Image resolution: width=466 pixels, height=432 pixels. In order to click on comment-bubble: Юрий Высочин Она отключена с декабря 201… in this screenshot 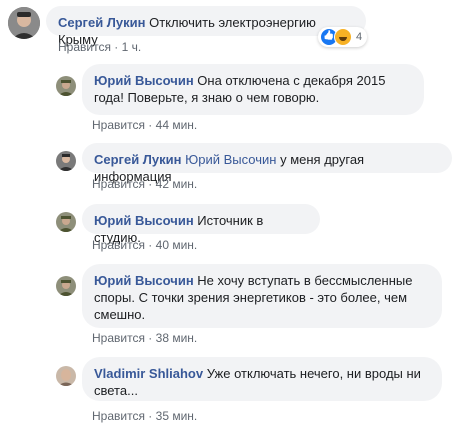, I will do `click(253, 89)`.